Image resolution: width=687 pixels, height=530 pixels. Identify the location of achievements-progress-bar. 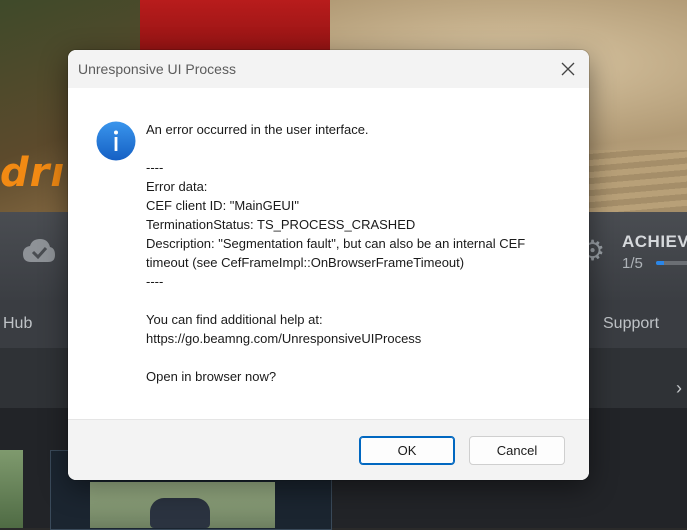
(671, 263).